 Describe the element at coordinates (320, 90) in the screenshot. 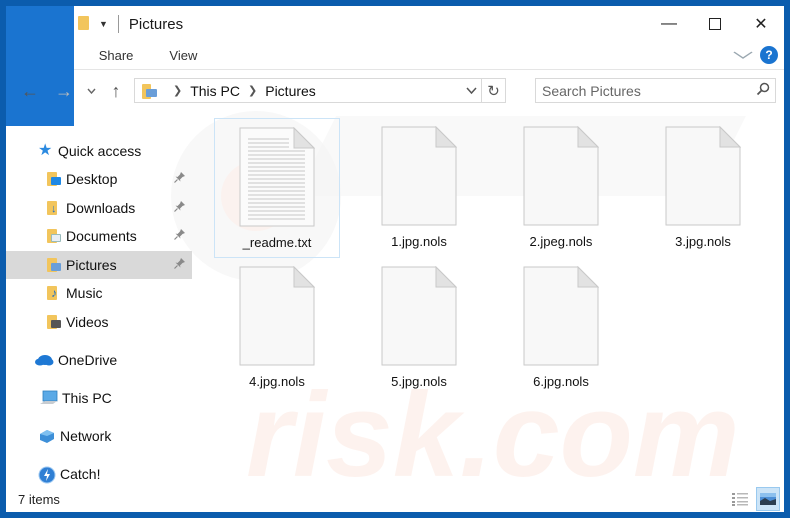

I see `address-bar: ❯ This PC ❯ Pictures ↻` at that location.